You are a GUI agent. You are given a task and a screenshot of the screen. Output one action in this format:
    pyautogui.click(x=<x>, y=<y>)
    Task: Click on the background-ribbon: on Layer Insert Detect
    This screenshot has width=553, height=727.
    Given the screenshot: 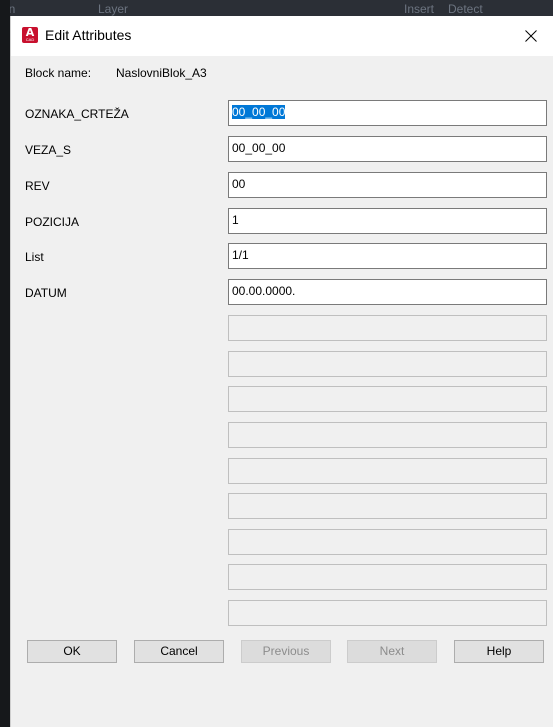 What is the action you would take?
    pyautogui.click(x=276, y=8)
    